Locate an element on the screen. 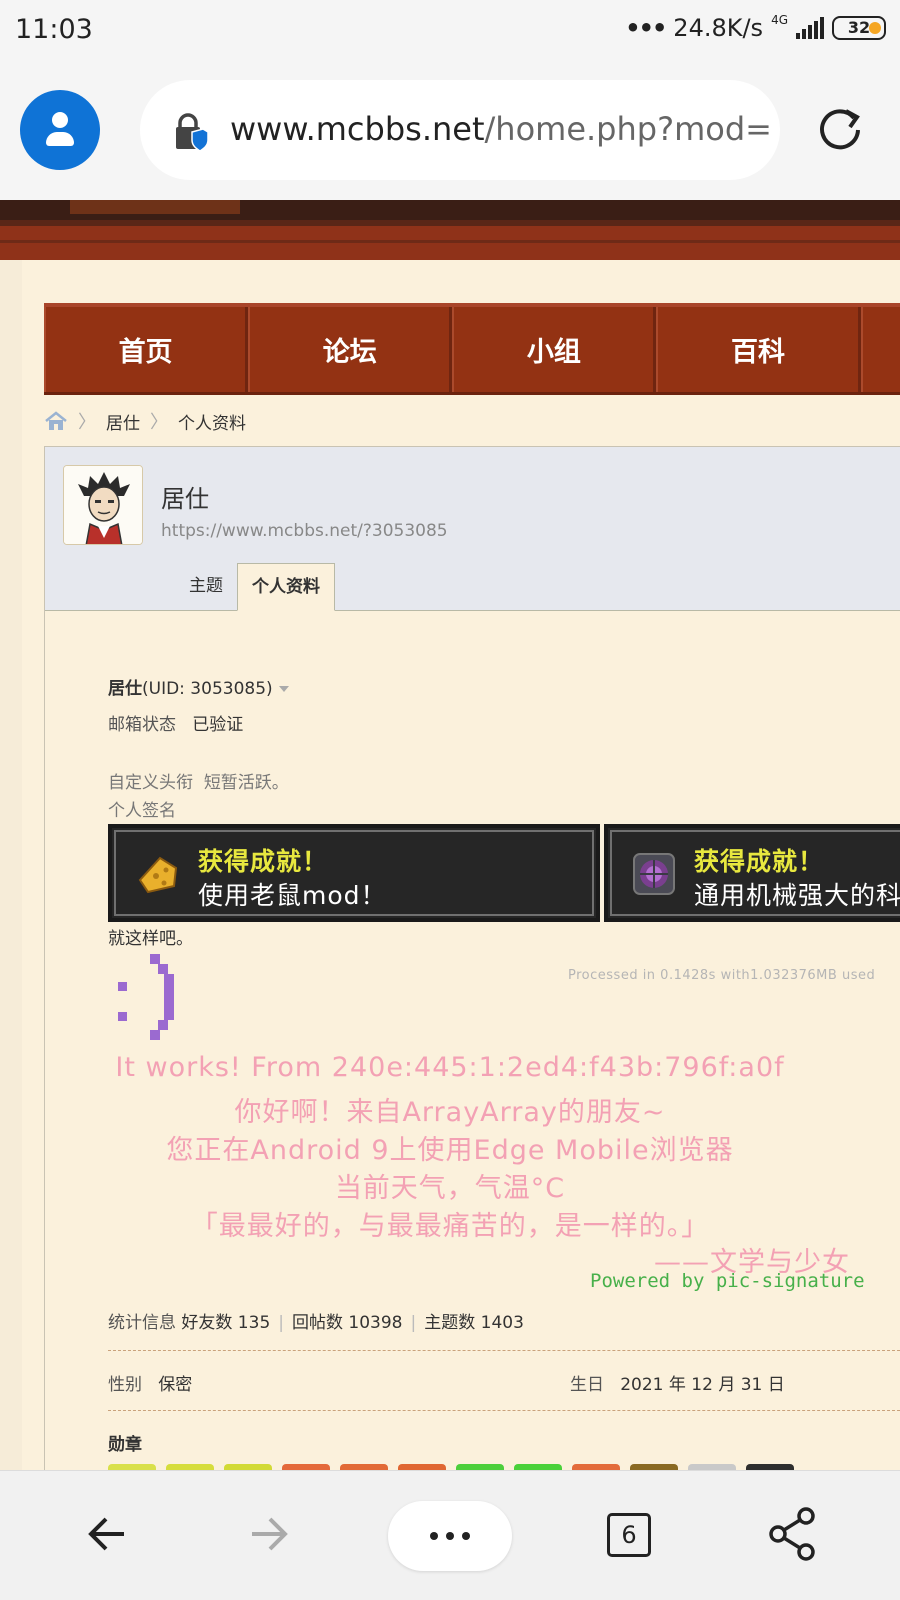  battery-icon: 32 is located at coordinates (859, 28).